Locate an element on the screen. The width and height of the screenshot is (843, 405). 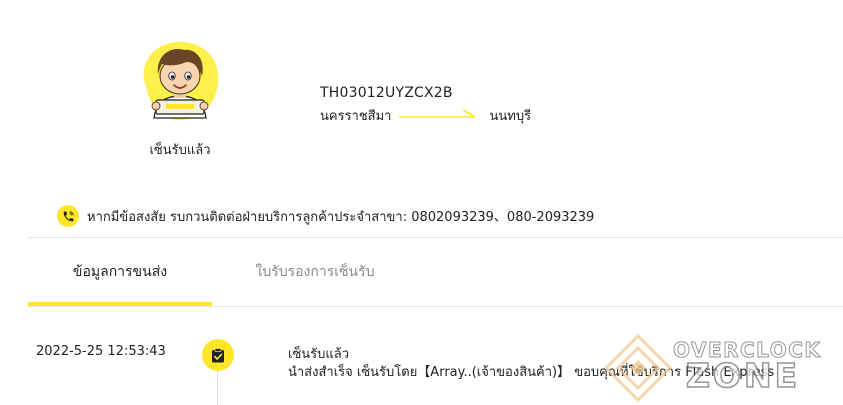
phone-icon is located at coordinates (68, 216).